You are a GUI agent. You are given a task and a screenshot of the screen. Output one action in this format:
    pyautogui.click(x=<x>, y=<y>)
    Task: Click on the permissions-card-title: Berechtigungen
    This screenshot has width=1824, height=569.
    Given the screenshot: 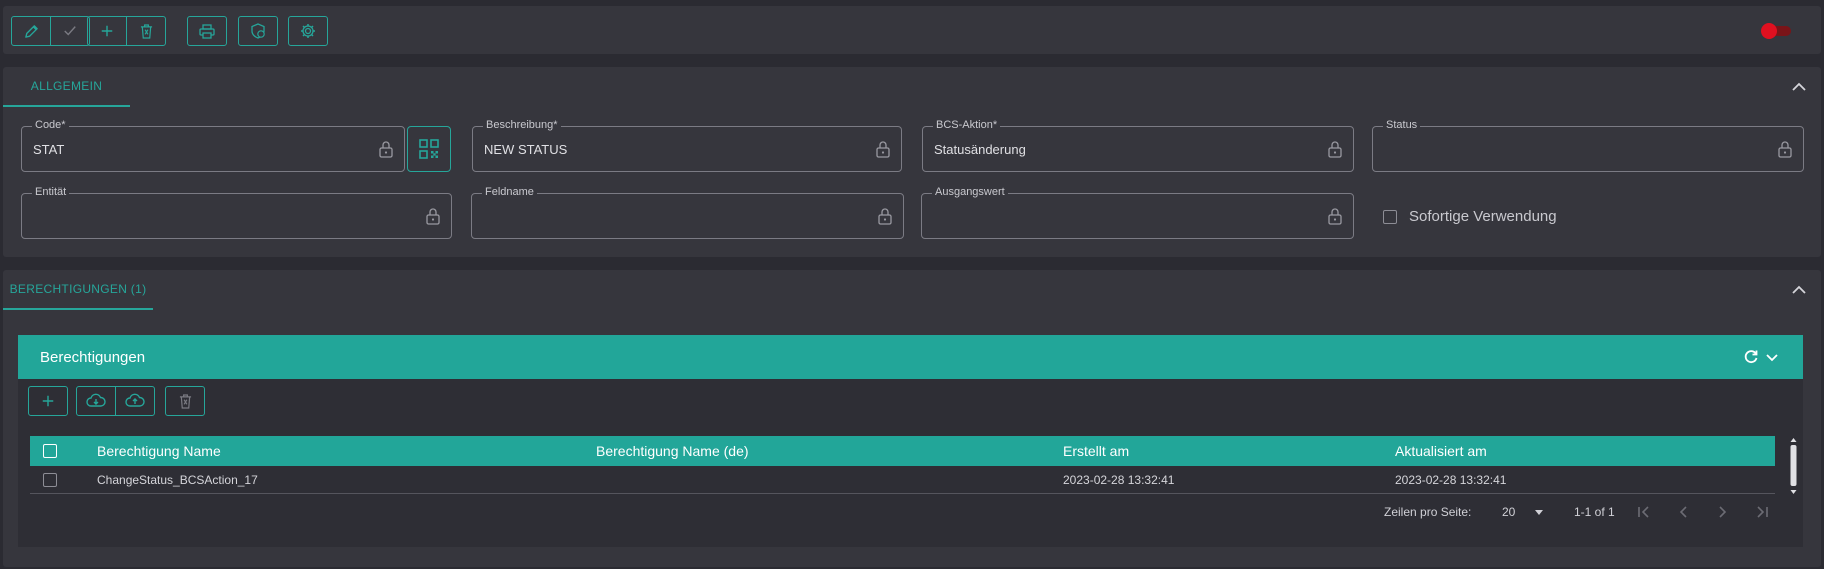 What is the action you would take?
    pyautogui.click(x=93, y=357)
    